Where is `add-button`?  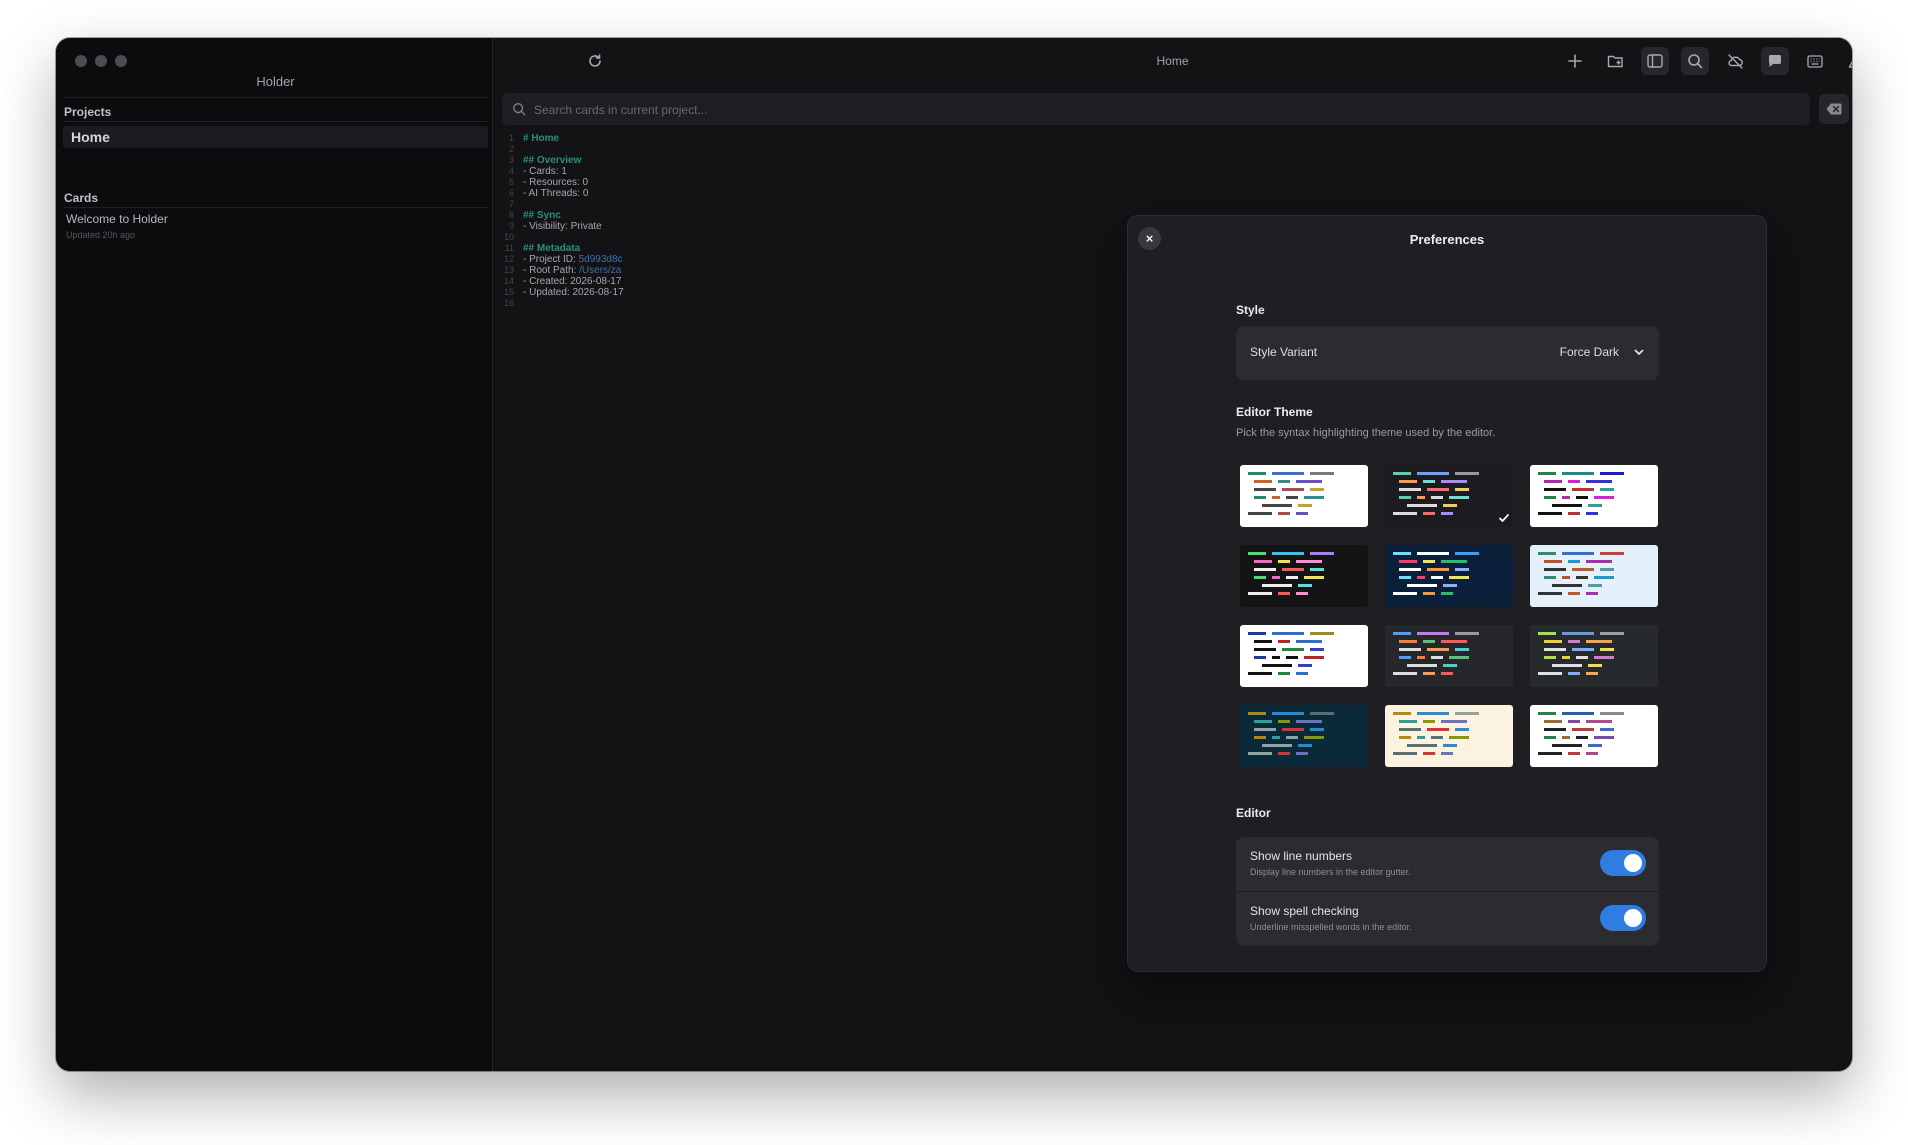 add-button is located at coordinates (1575, 61).